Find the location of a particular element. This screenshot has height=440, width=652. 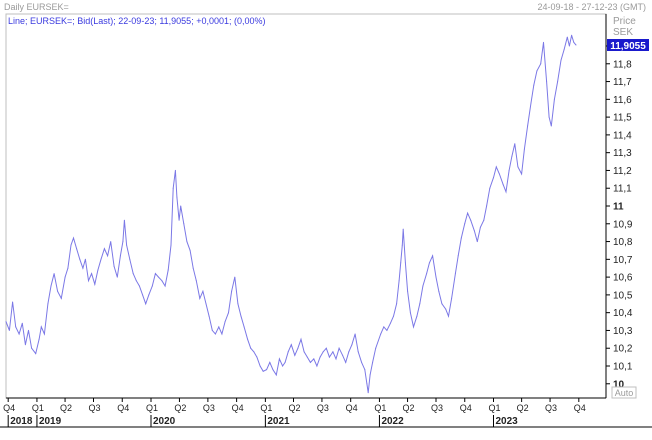

x-tick-label-year: 2019 is located at coordinates (50, 421).